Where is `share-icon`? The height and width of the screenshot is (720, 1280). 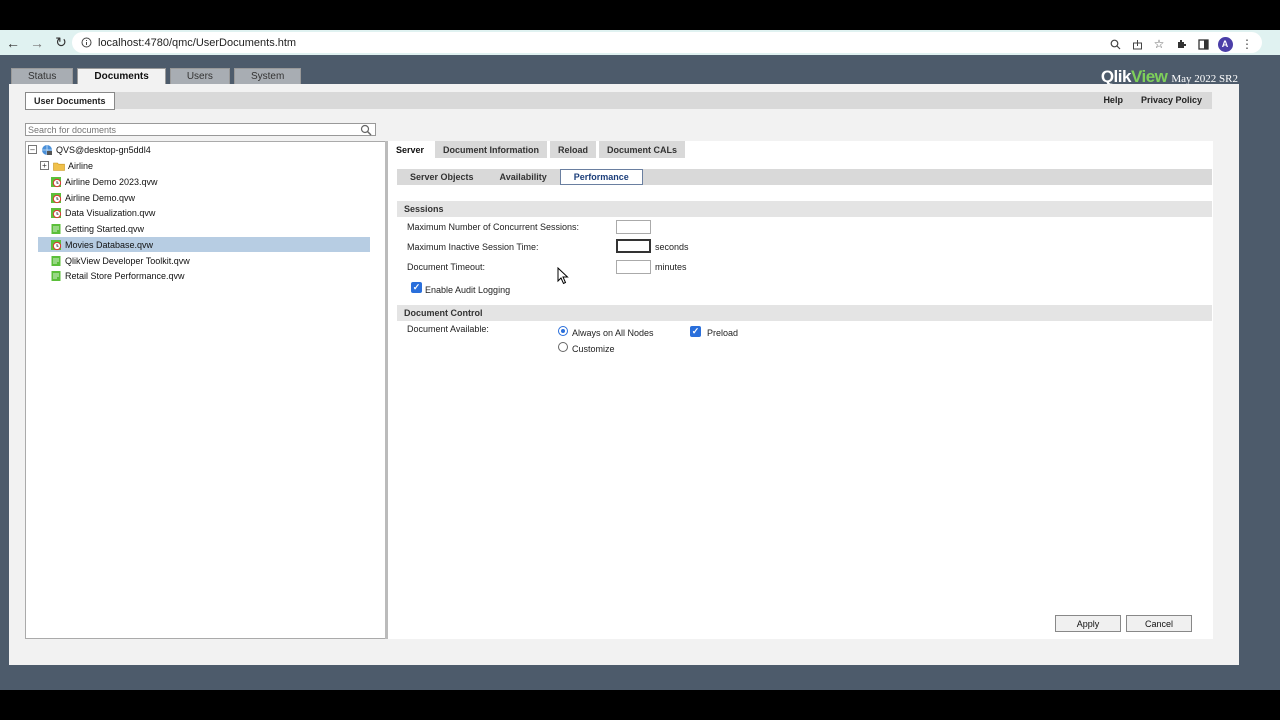
share-icon is located at coordinates (1137, 44).